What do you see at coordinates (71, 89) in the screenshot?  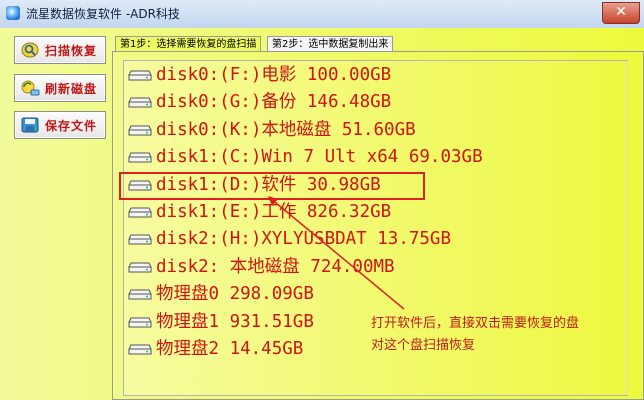 I see `refresh-disk-label: 刷新磁盘` at bounding box center [71, 89].